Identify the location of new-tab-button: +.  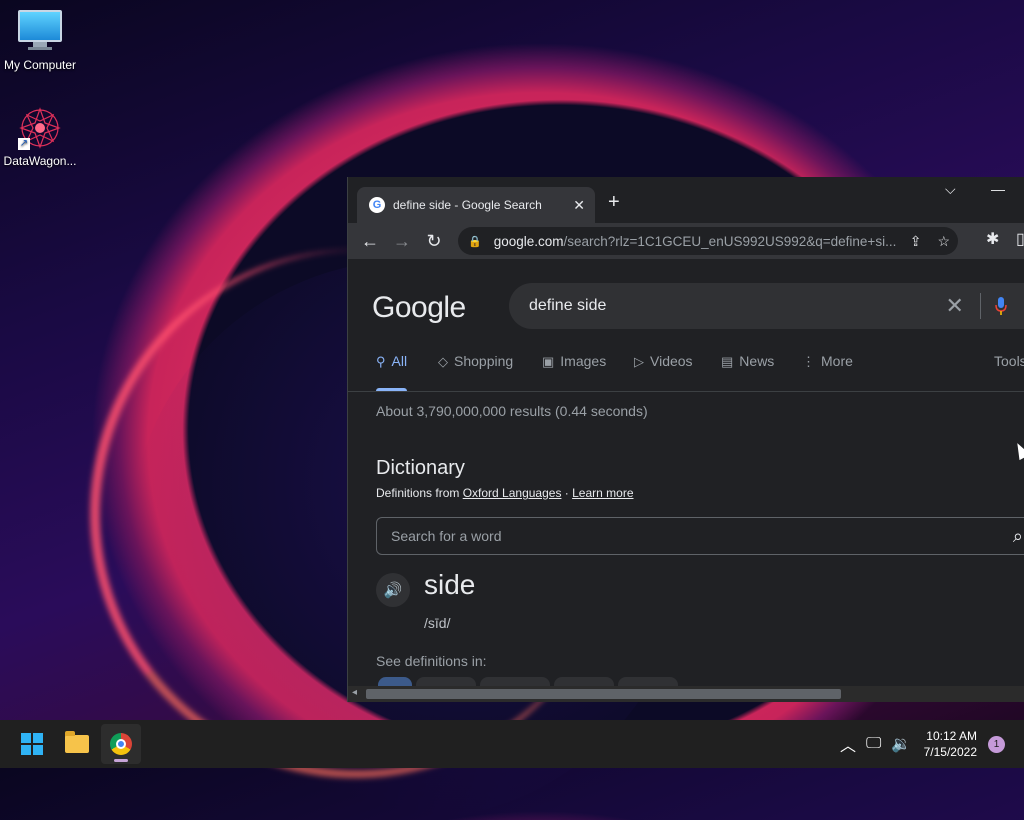
(614, 202).